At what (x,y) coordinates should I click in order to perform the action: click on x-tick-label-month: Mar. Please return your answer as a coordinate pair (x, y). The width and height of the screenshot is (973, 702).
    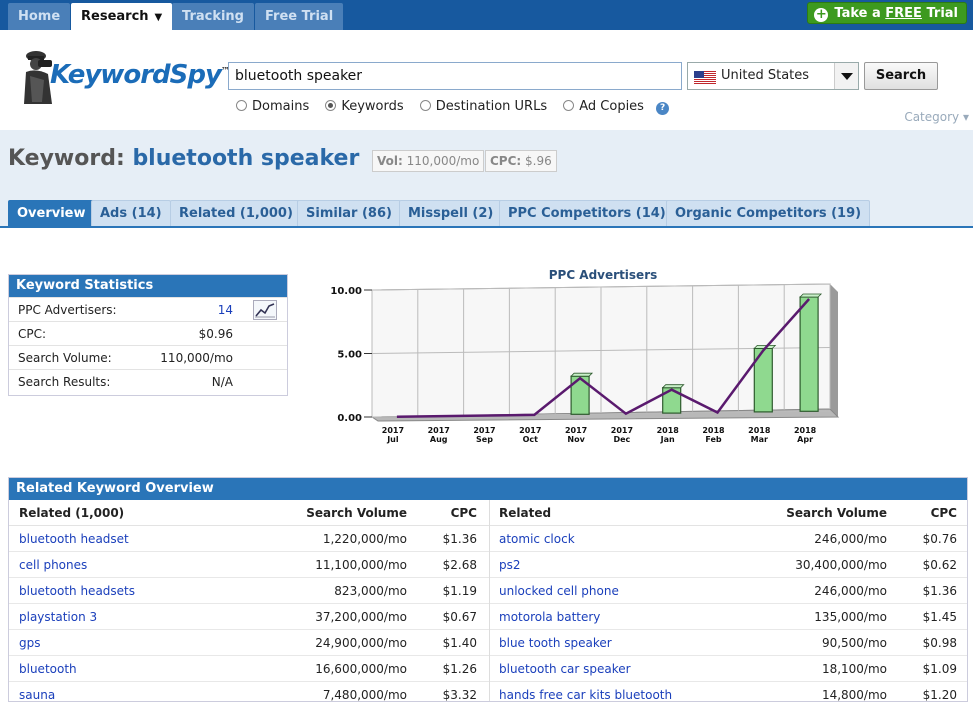
    Looking at the image, I should click on (759, 439).